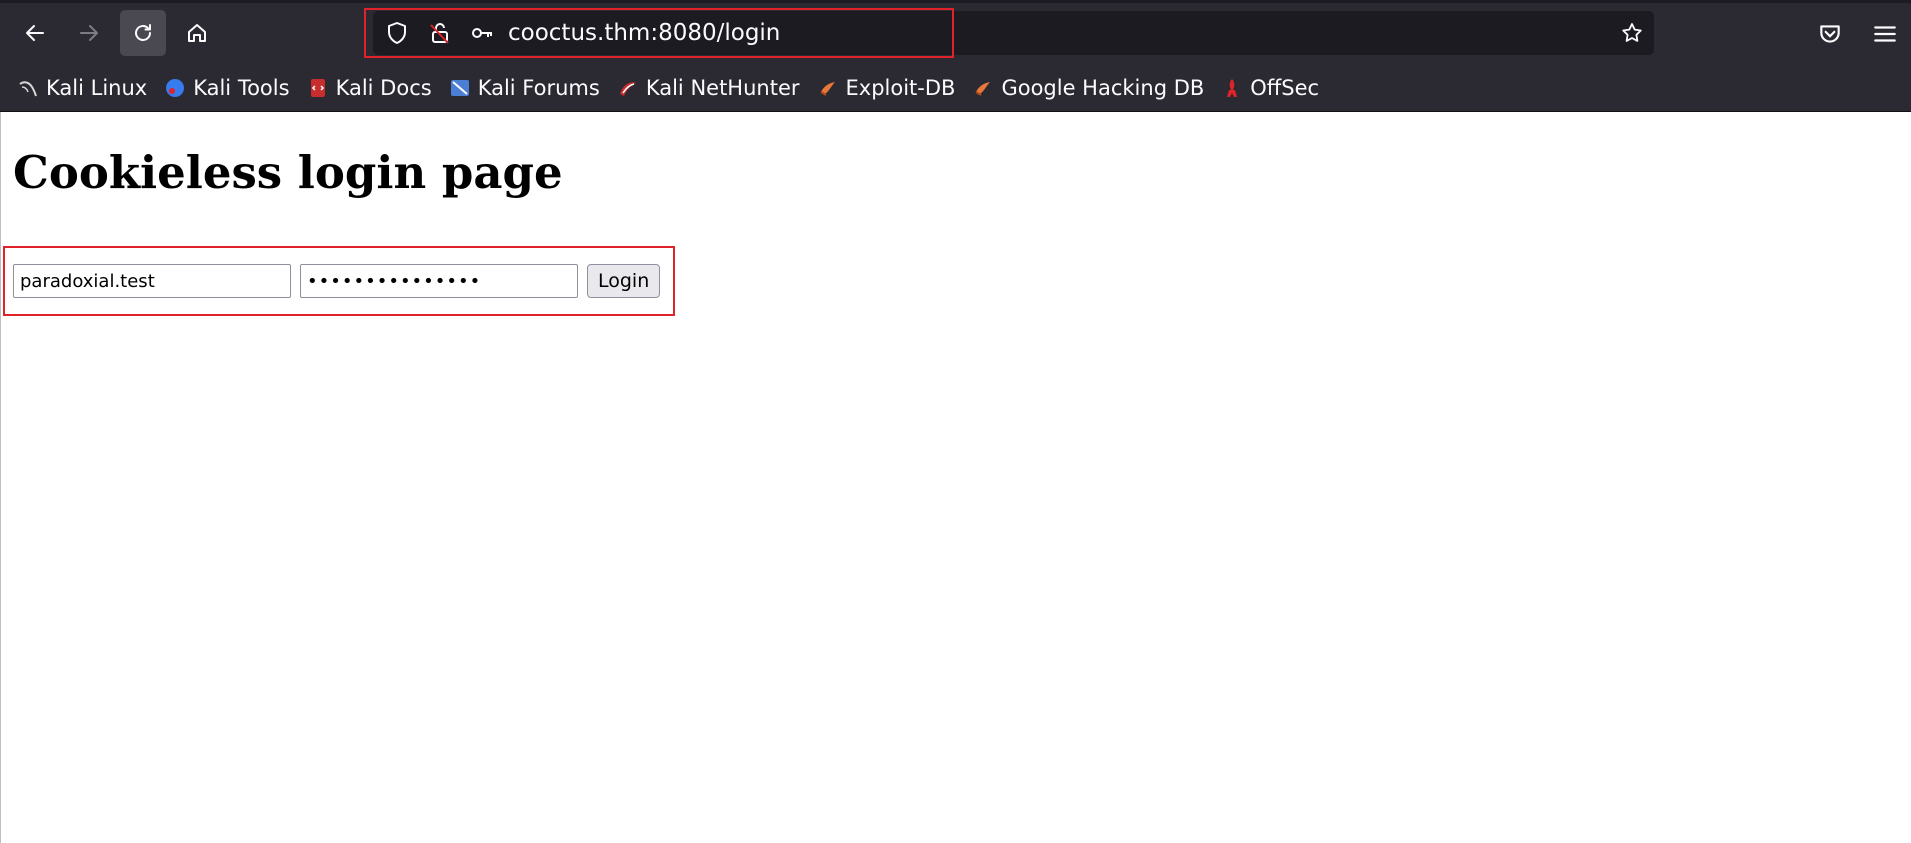 The image size is (1911, 843). What do you see at coordinates (1103, 88) in the screenshot?
I see `bookmark-label: Google Hacking DB` at bounding box center [1103, 88].